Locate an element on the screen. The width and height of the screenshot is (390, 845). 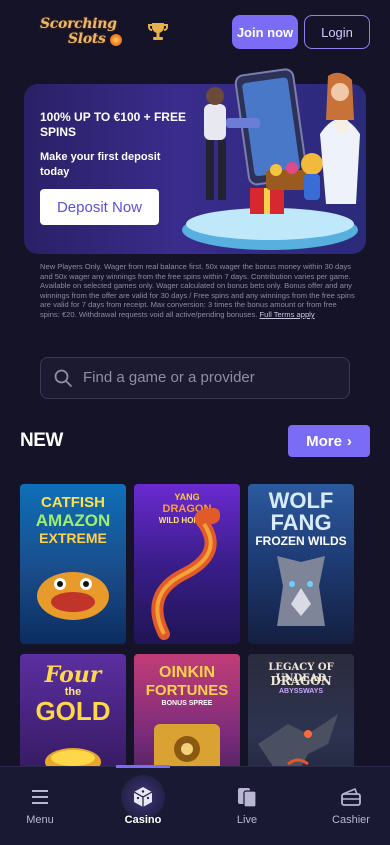
flame-icon is located at coordinates (116, 40).